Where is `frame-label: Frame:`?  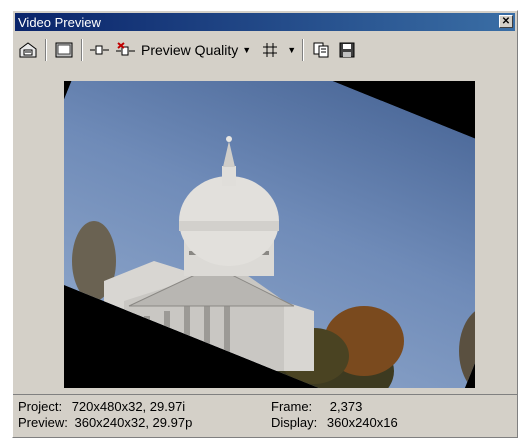
frame-label: Frame: is located at coordinates (292, 406).